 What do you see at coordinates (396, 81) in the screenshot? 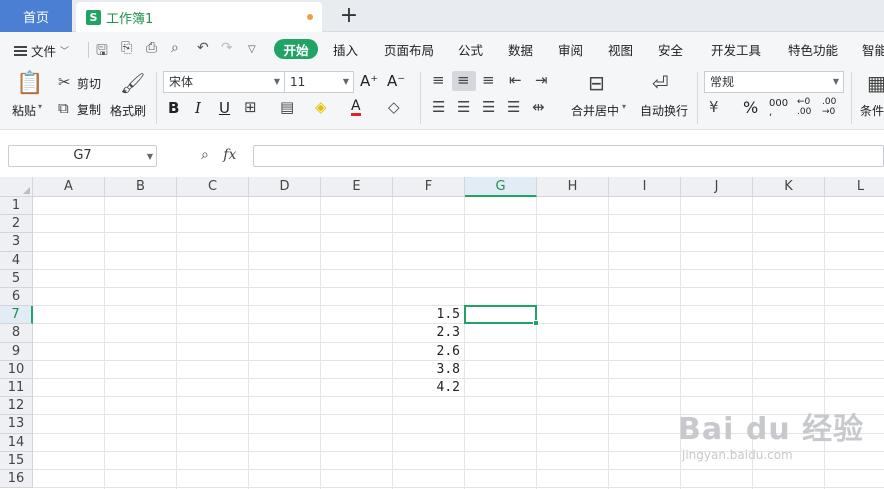
I see `decrease-font-size-button: A⁻` at bounding box center [396, 81].